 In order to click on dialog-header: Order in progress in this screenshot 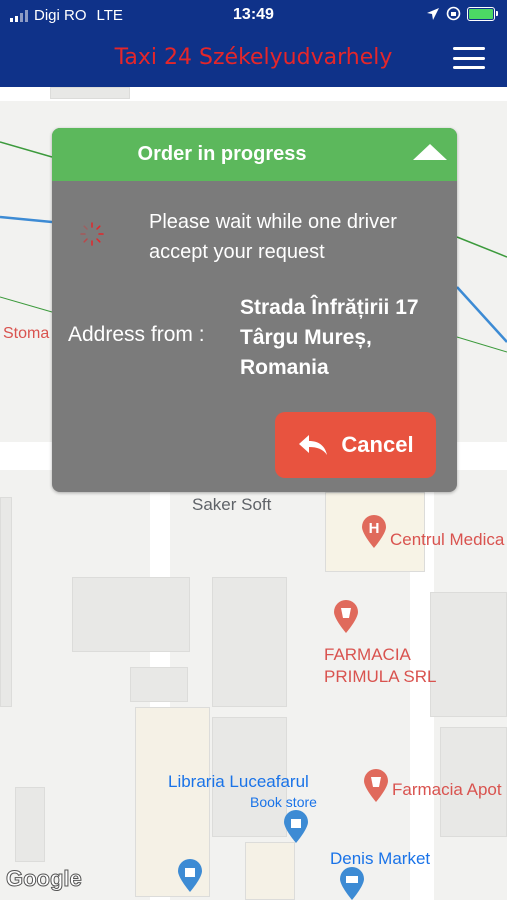, I will do `click(254, 154)`.